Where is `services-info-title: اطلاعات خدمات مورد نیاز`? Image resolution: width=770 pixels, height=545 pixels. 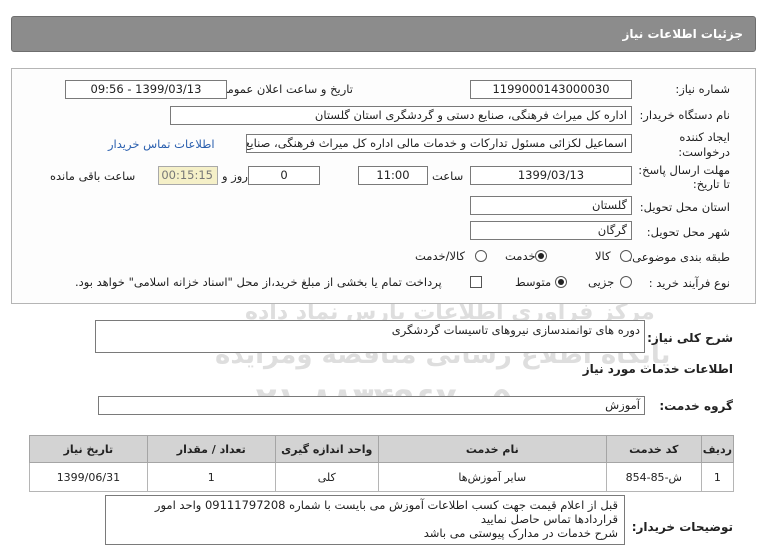 services-info-title: اطلاعات خدمات مورد نیاز is located at coordinates (657, 369).